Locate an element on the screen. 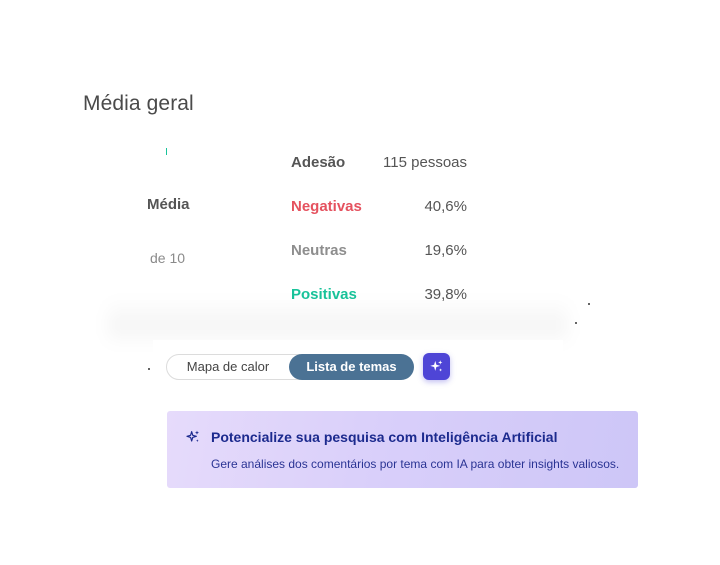 The image size is (720, 565). stat-value: 19,6% is located at coordinates (445, 250).